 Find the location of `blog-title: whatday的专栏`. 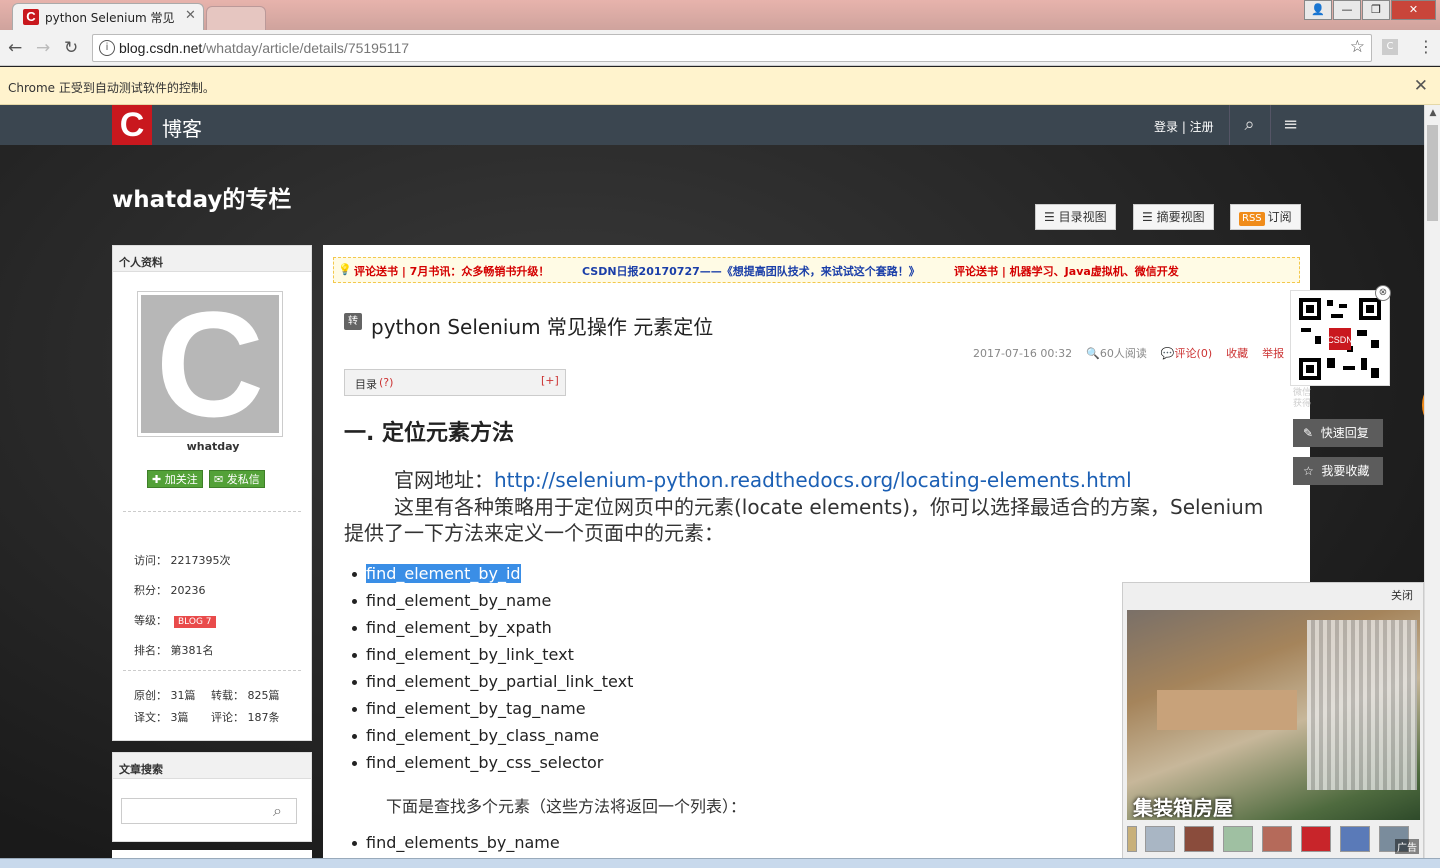

blog-title: whatday的专栏 is located at coordinates (201, 197).